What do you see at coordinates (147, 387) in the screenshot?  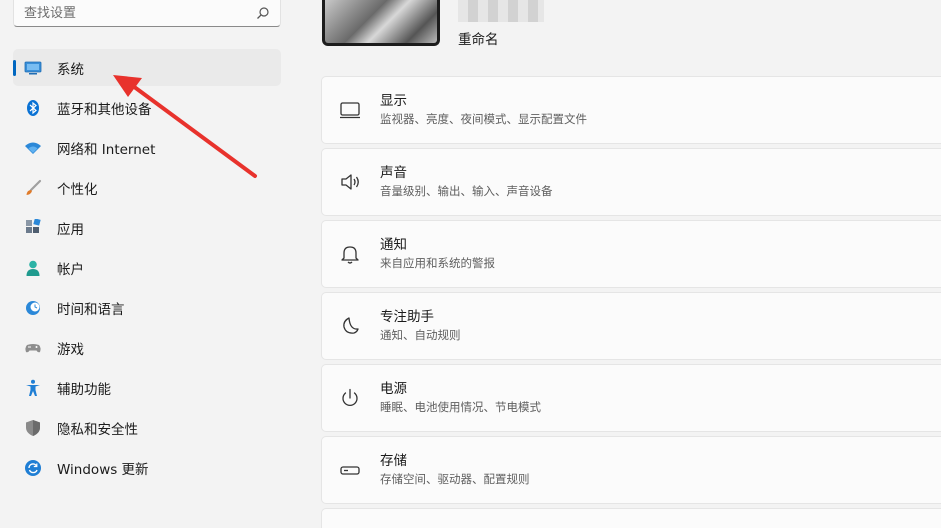 I see `sidebar-item-accessibility: 辅助功能` at bounding box center [147, 387].